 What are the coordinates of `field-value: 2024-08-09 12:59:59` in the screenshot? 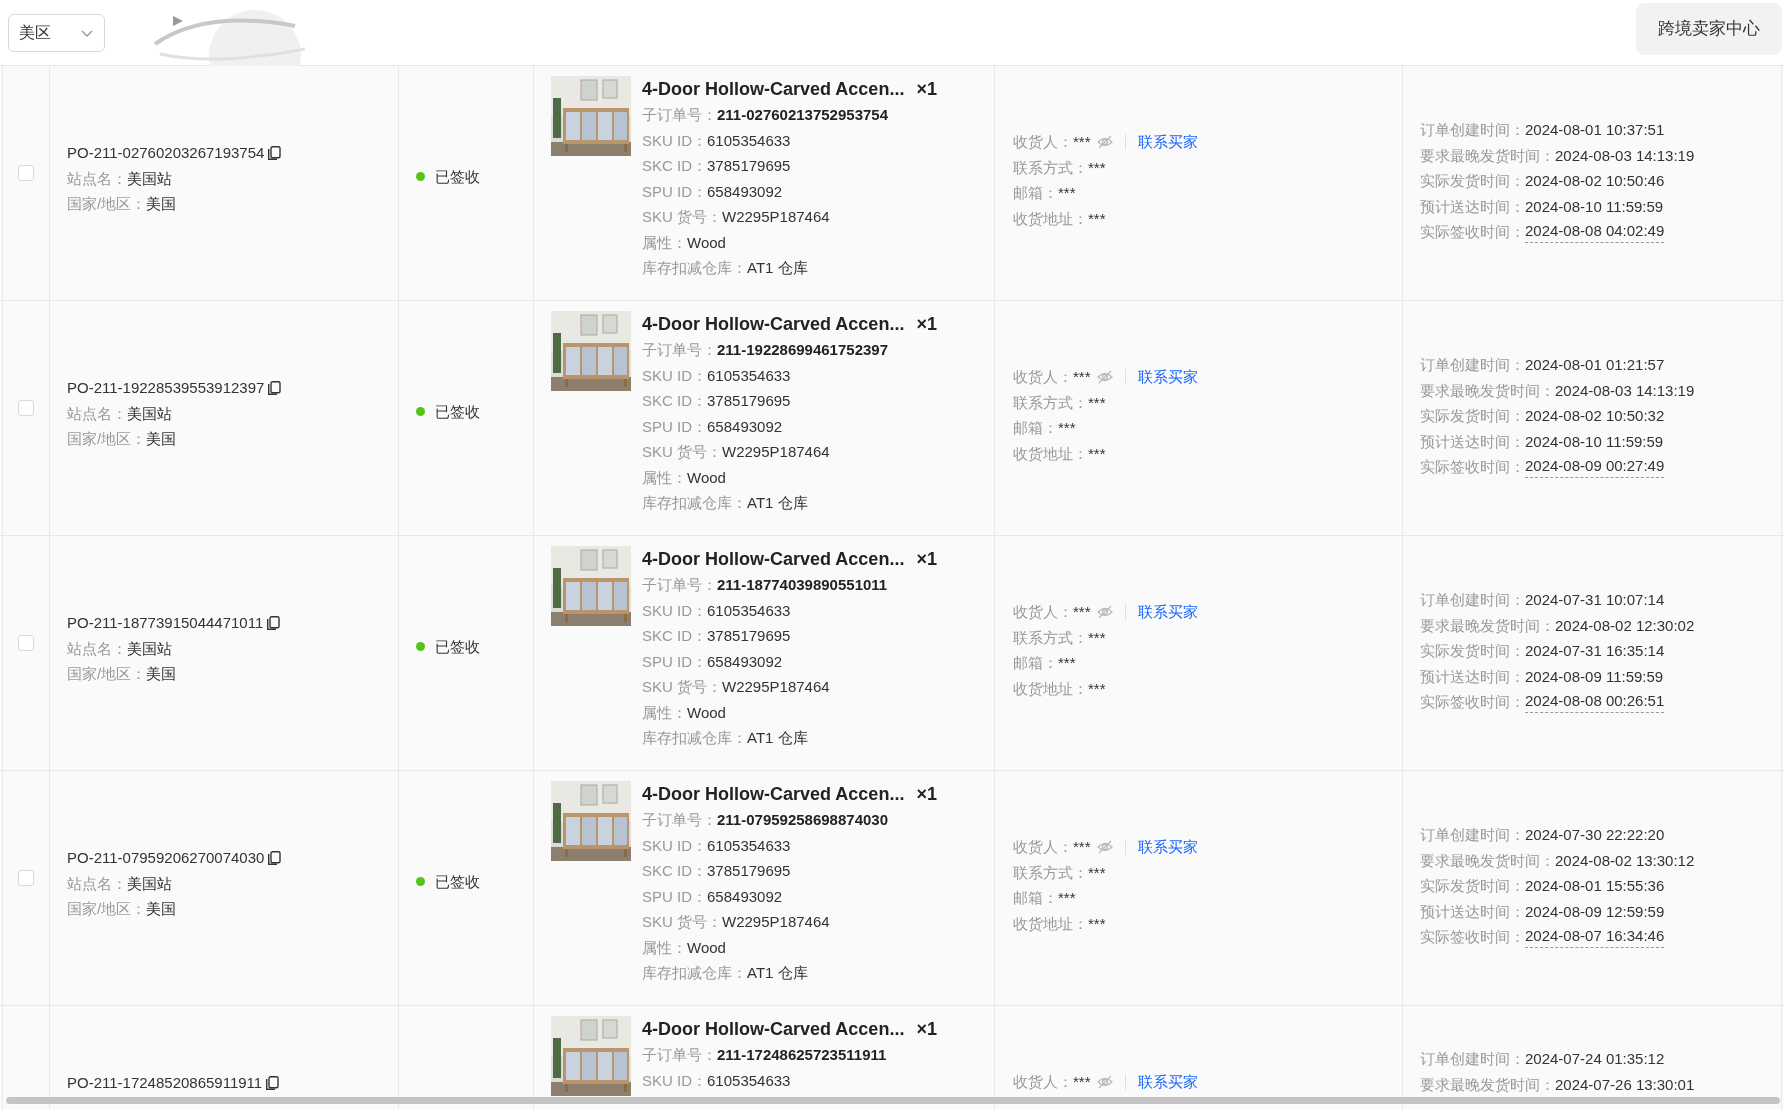 It's located at (1595, 911).